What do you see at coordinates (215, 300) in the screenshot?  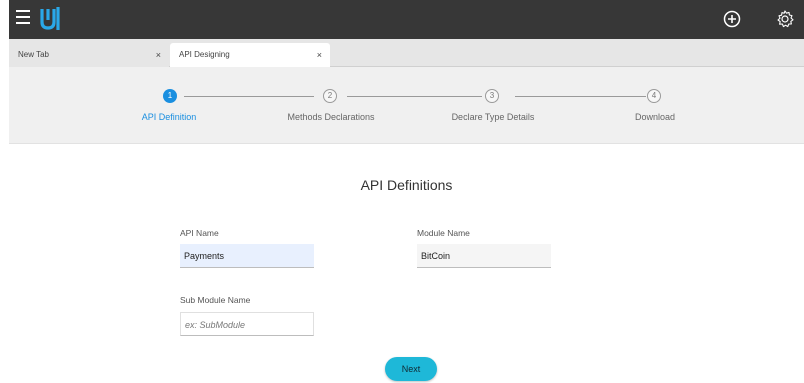 I see `sub-module-name-label: Sub Module Name` at bounding box center [215, 300].